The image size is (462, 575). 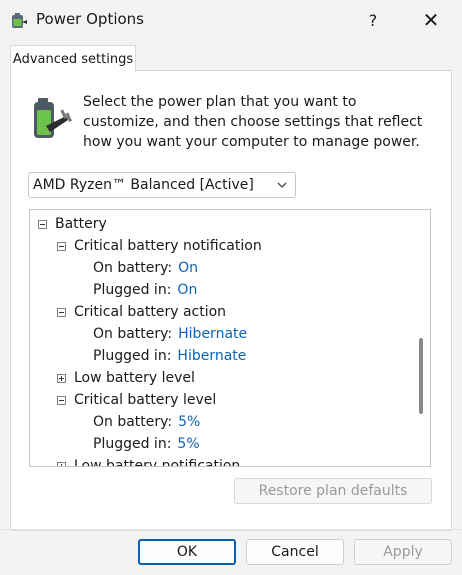 I want to click on cancel-button: Cancel, so click(x=295, y=552).